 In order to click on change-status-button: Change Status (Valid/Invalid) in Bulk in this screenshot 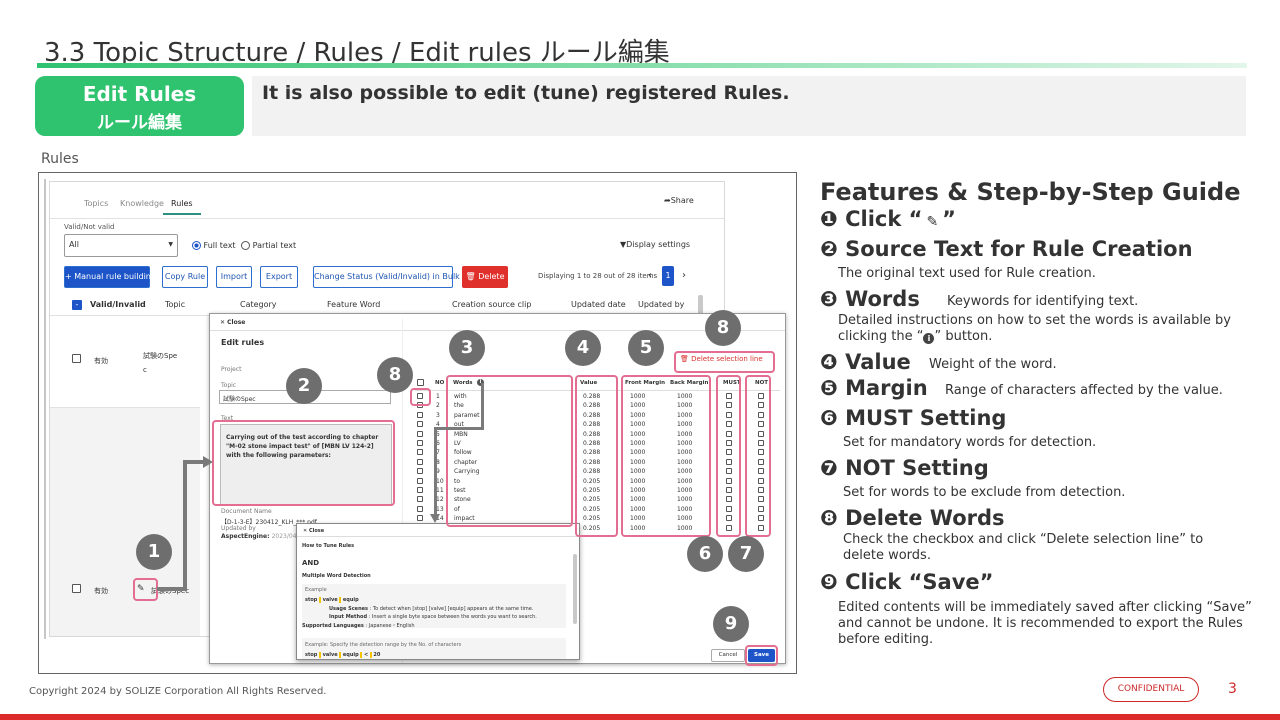, I will do `click(386, 277)`.